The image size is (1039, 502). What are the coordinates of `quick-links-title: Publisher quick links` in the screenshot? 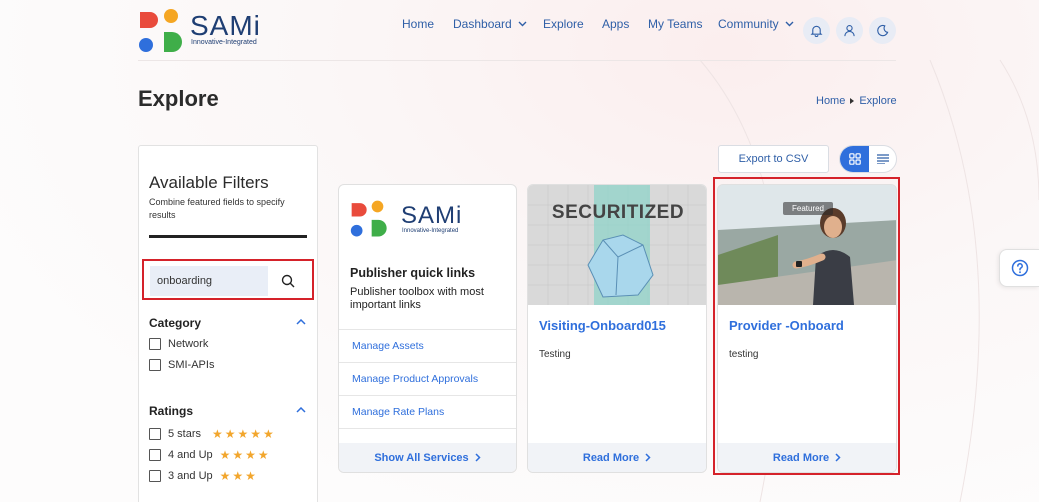 It's located at (413, 273).